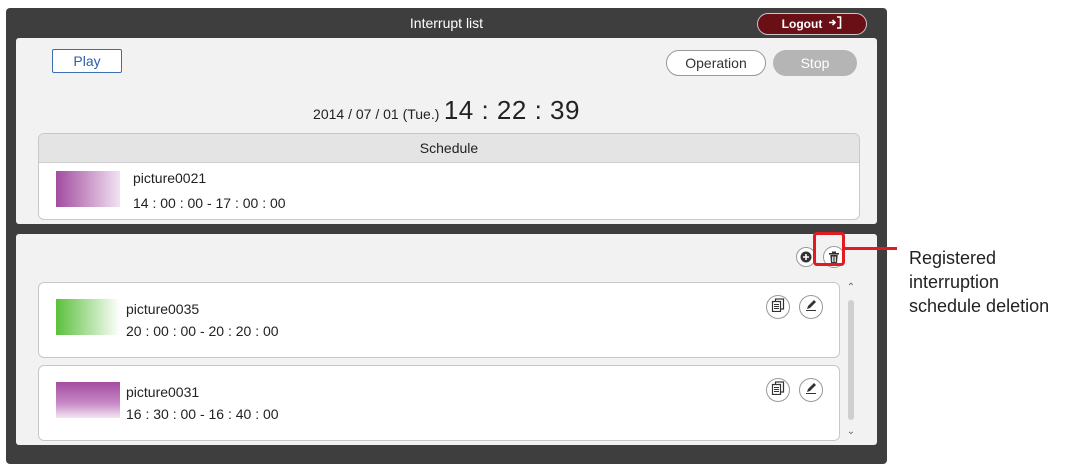 This screenshot has width=1081, height=464. What do you see at coordinates (209, 203) in the screenshot?
I see `schedule-item-time: 14 : 00 : 00 - 17 : 00 : 00` at bounding box center [209, 203].